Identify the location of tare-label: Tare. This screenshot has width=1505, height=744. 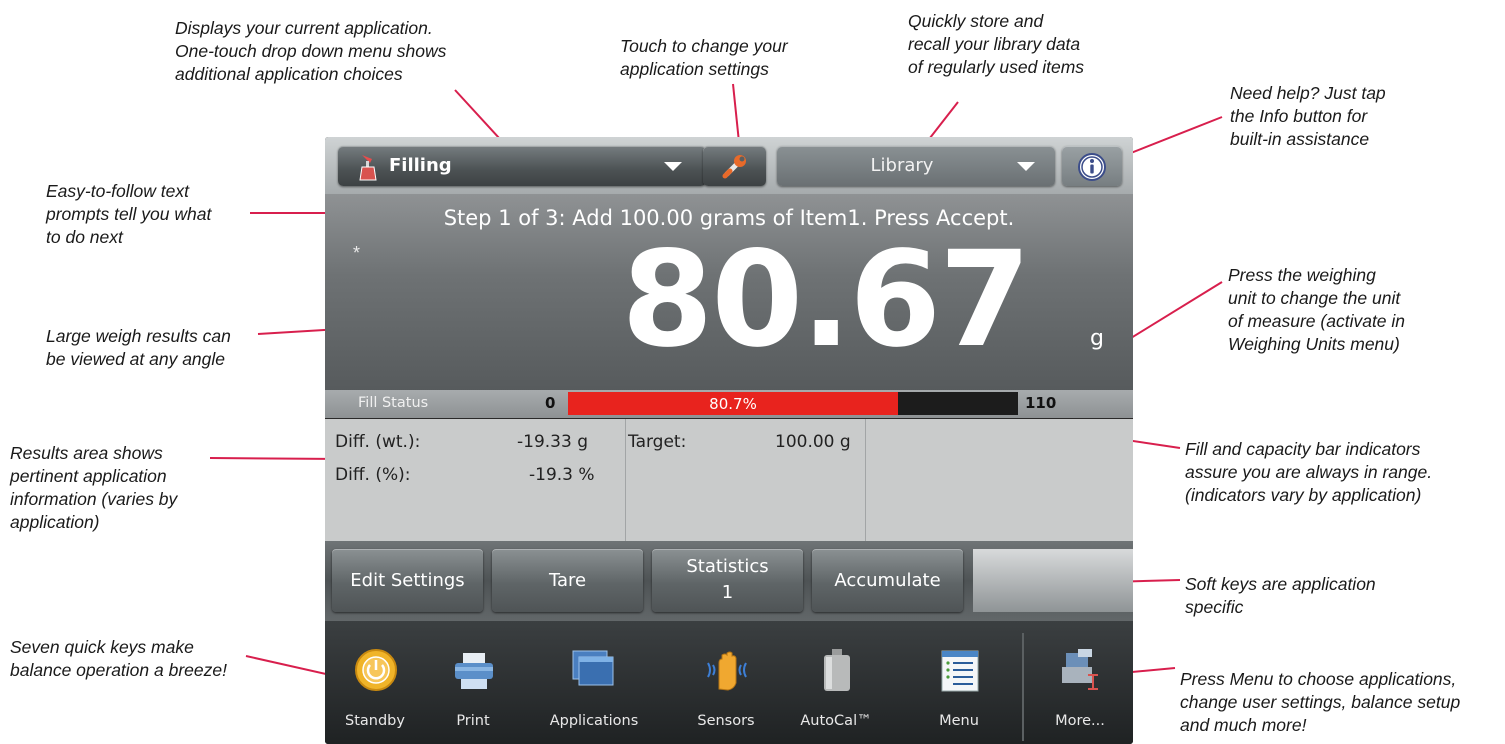
(567, 580).